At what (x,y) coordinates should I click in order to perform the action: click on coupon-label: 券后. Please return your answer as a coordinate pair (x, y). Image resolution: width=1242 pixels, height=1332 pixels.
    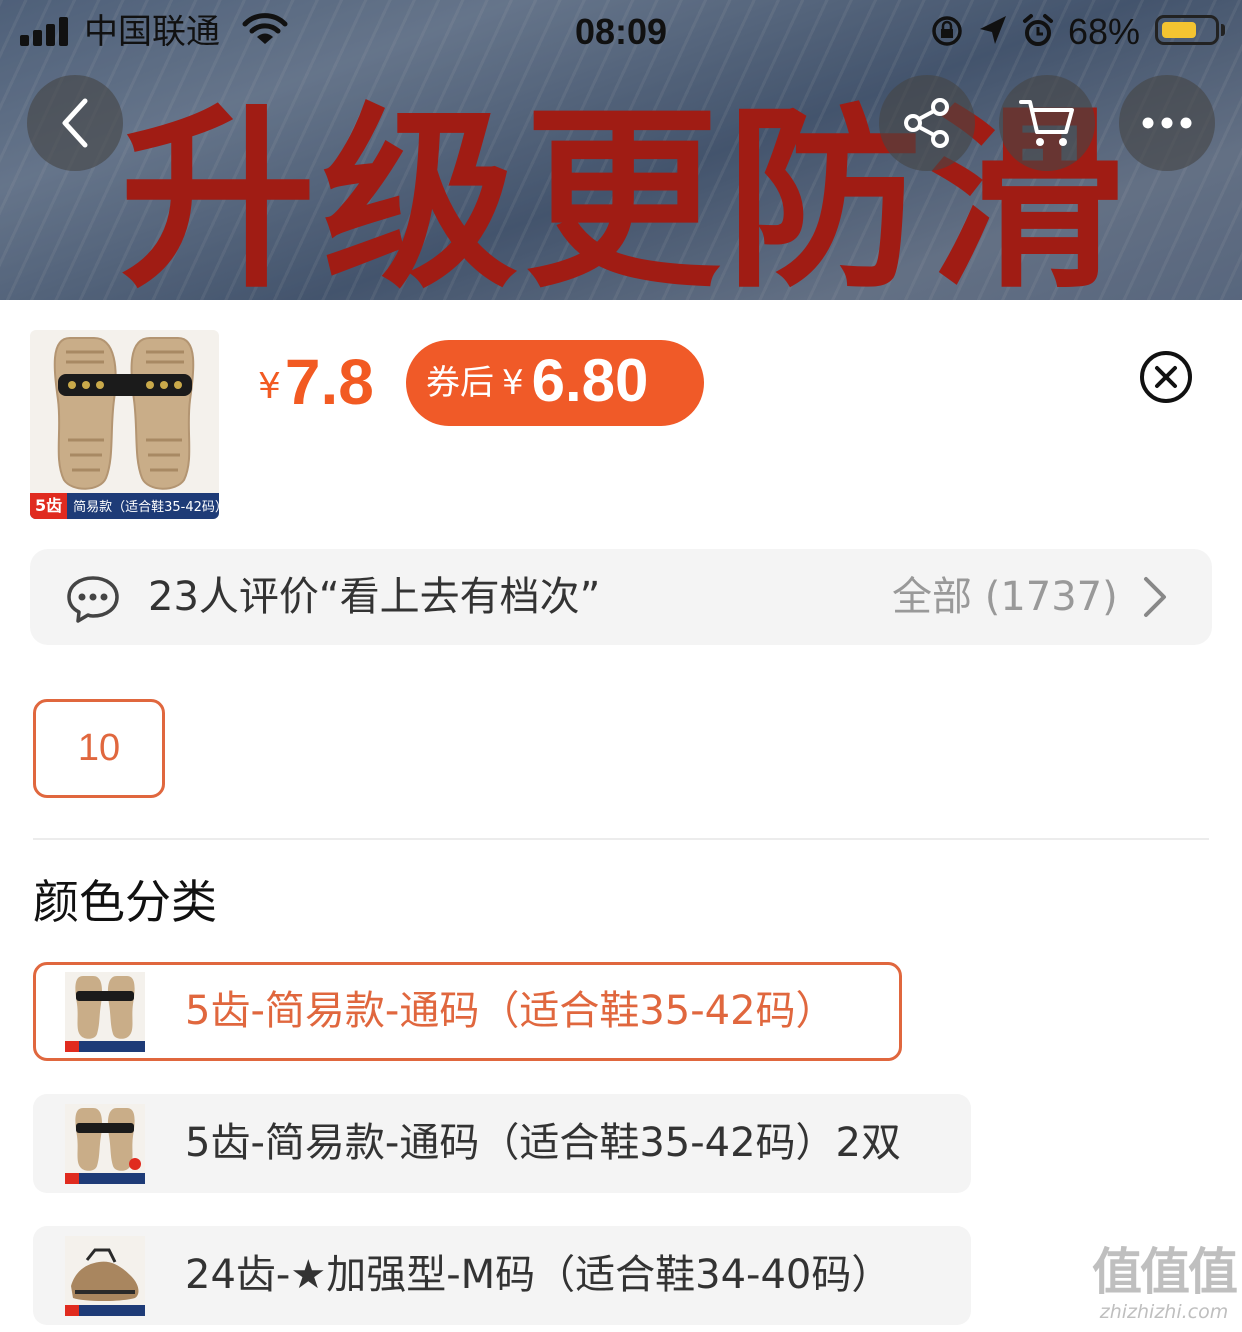
    Looking at the image, I should click on (460, 383).